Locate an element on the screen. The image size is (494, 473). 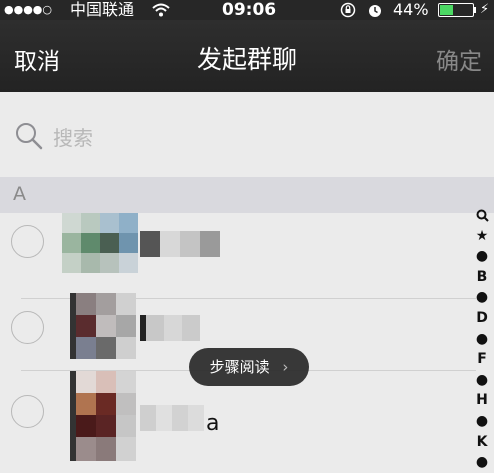
index-search-icon is located at coordinates (482, 215).